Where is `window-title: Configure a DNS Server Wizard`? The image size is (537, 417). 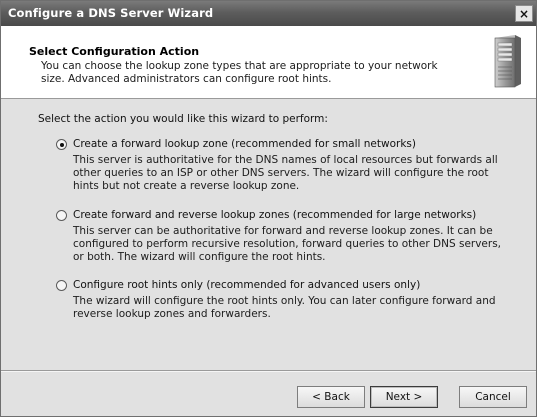 window-title: Configure a DNS Server Wizard is located at coordinates (111, 13).